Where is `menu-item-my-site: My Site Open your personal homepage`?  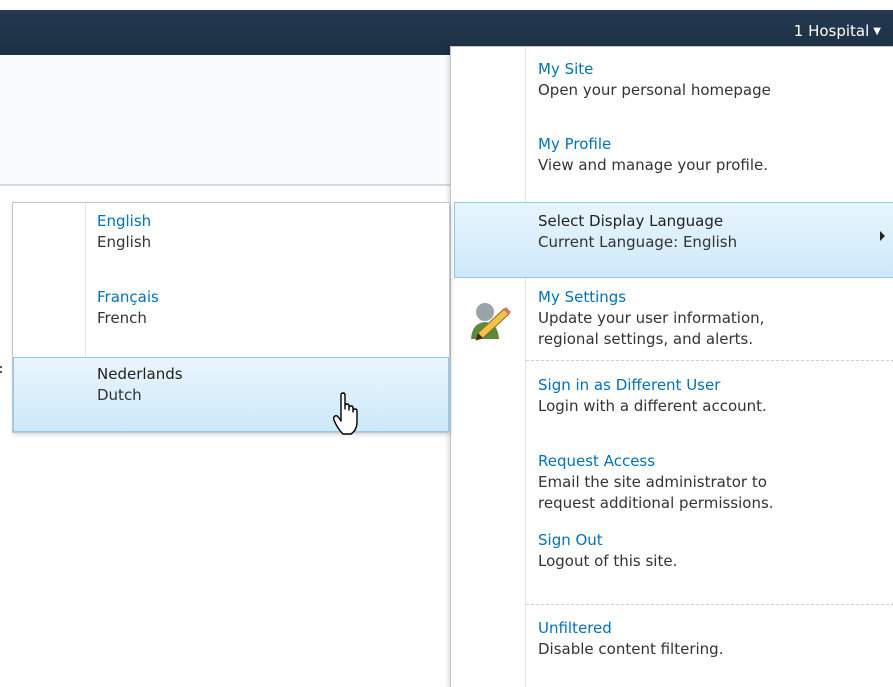 menu-item-my-site: My Site Open your personal homepage is located at coordinates (672, 84).